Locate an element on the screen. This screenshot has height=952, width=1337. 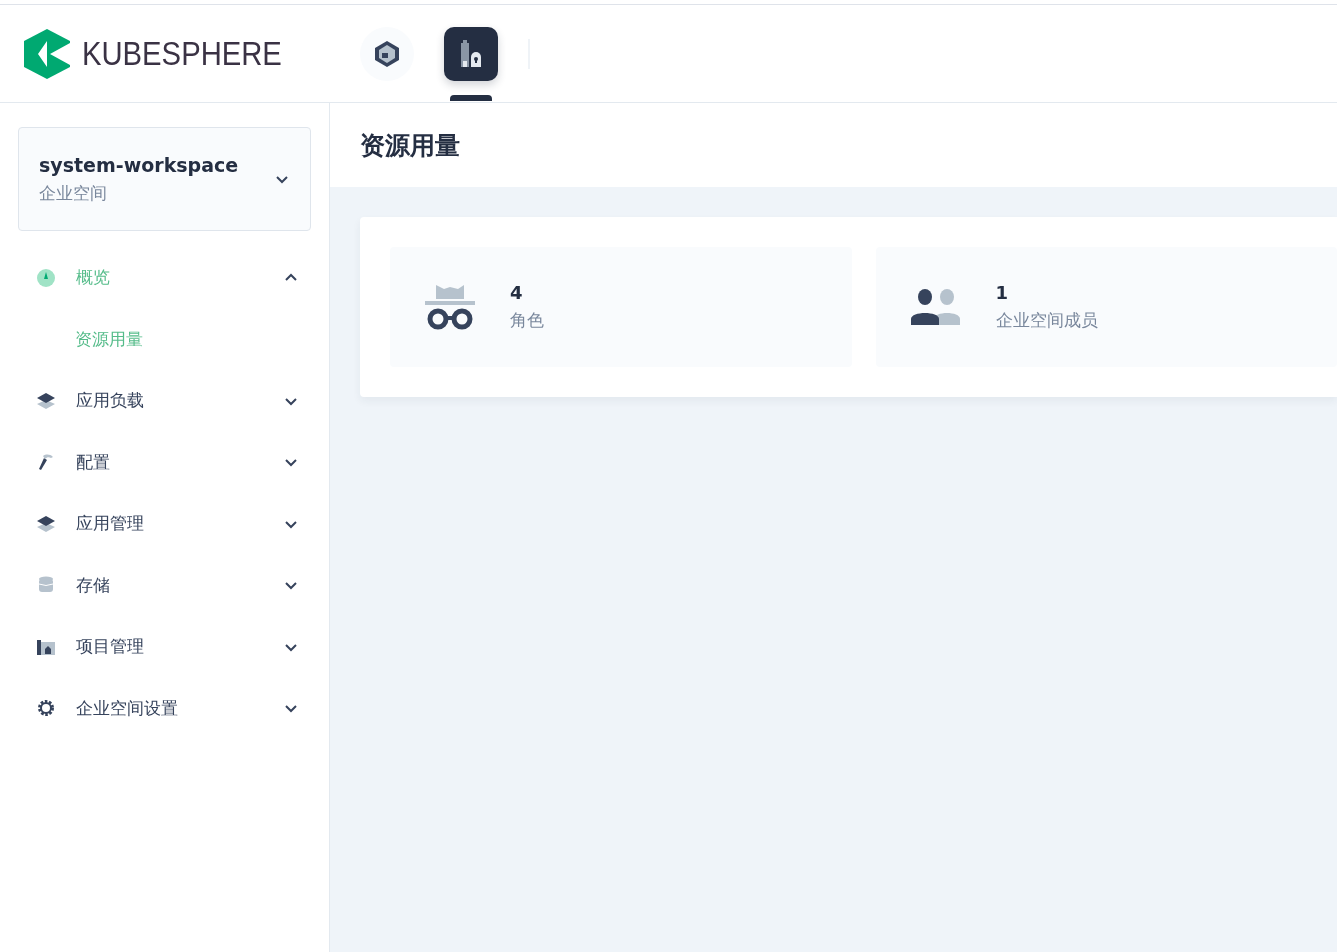
sidebar-item: 项目管理 is located at coordinates (164, 647).